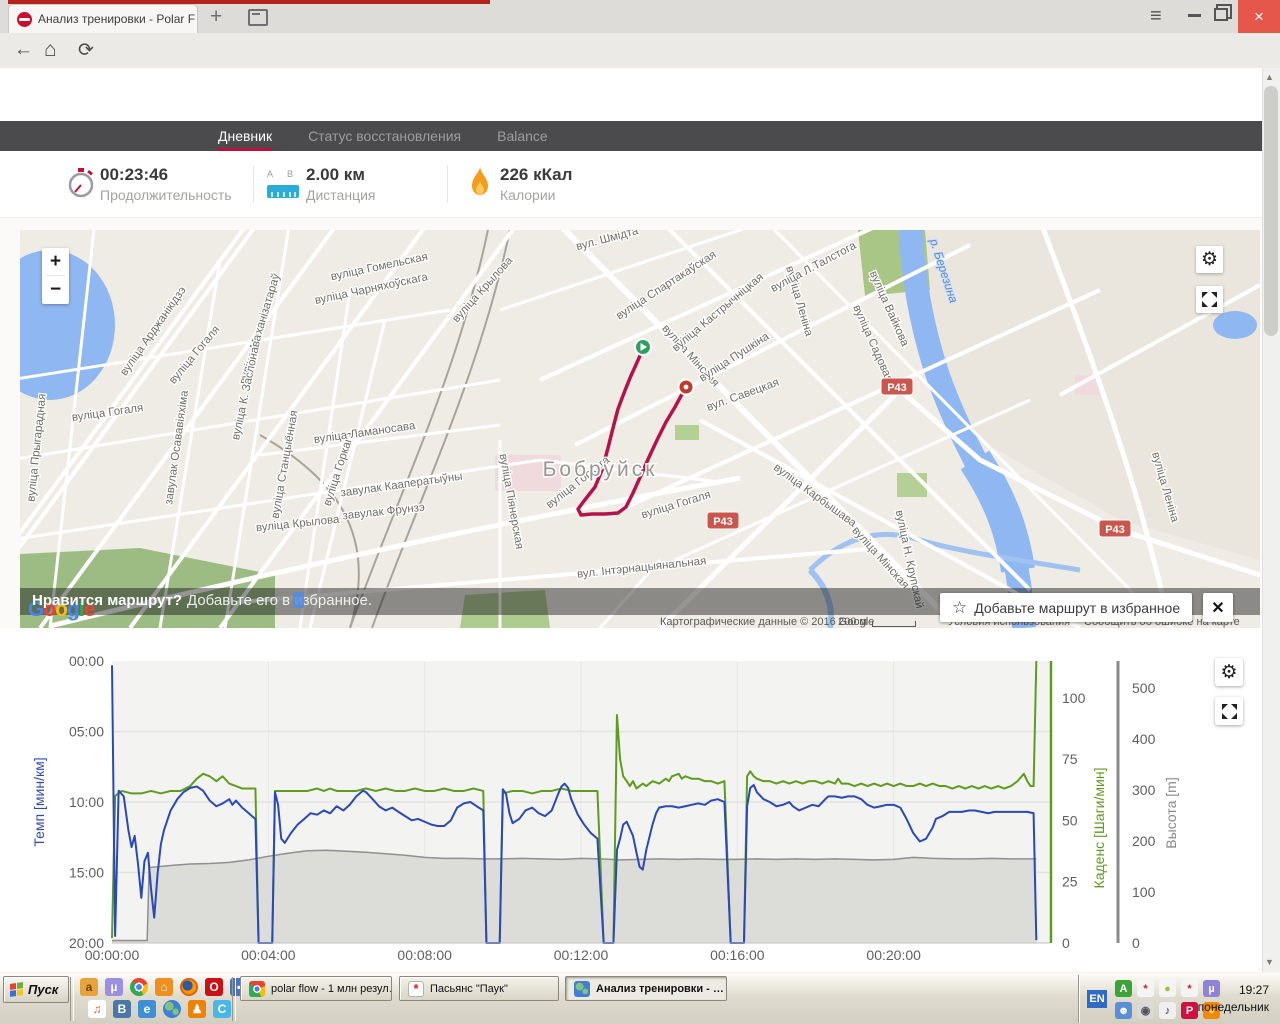  Describe the element at coordinates (1218, 607) in the screenshot. I see `toast-close-button: ✕` at that location.